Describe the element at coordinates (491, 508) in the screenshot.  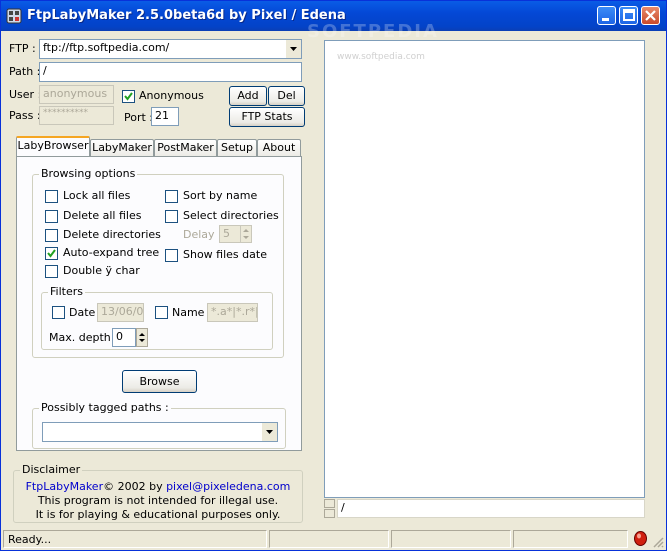
I see `current-path-field: /` at that location.